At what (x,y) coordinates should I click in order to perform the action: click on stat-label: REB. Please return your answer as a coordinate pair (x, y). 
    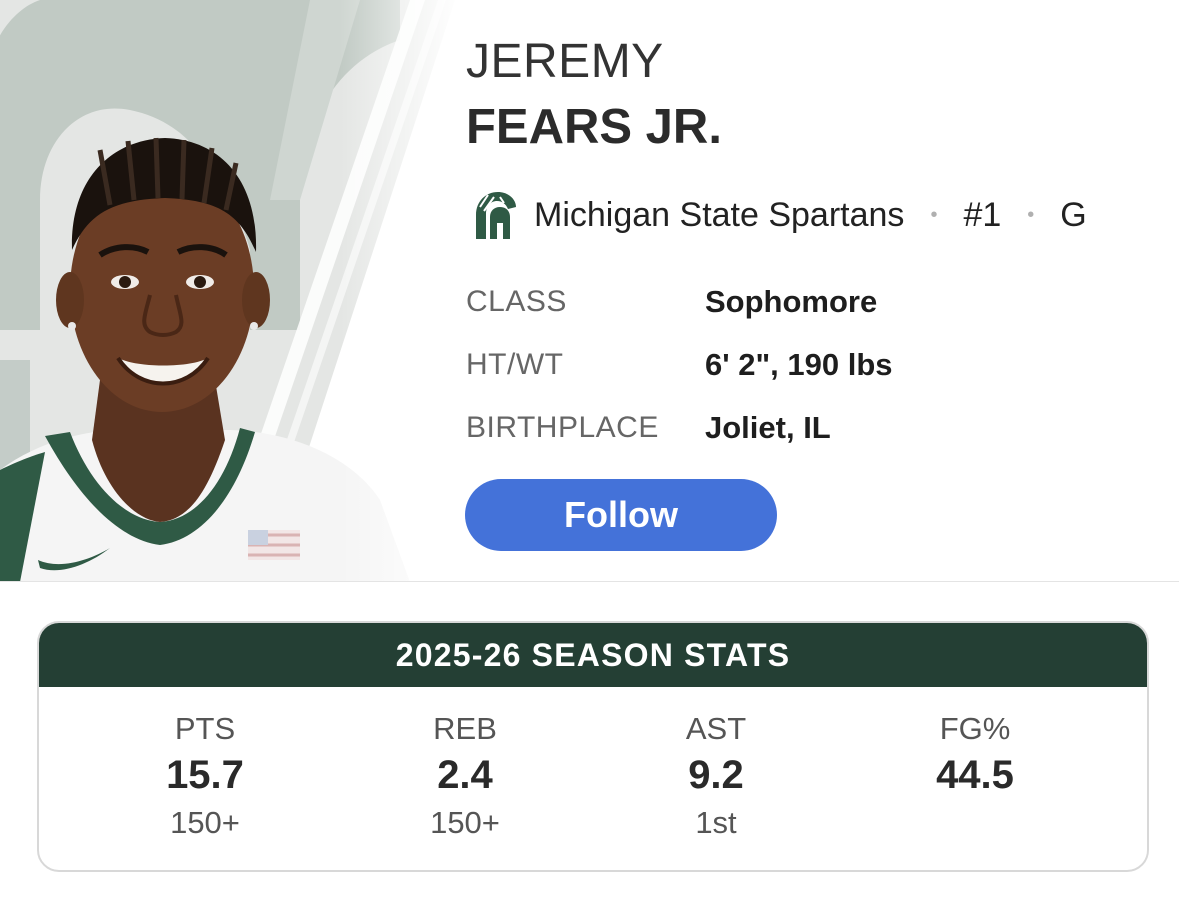
    Looking at the image, I should click on (465, 728).